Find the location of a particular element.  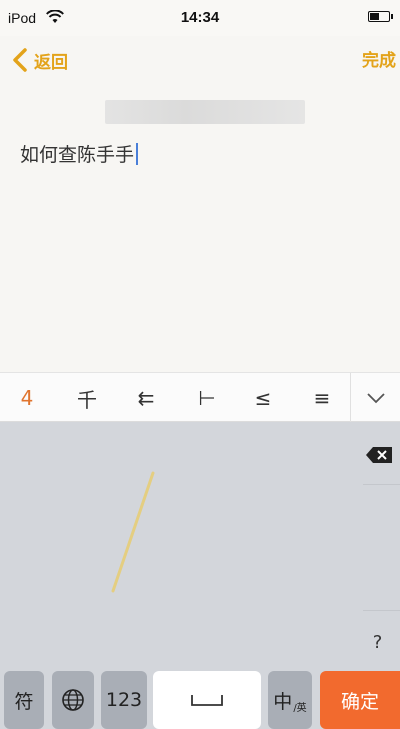

globe-icon is located at coordinates (73, 700).